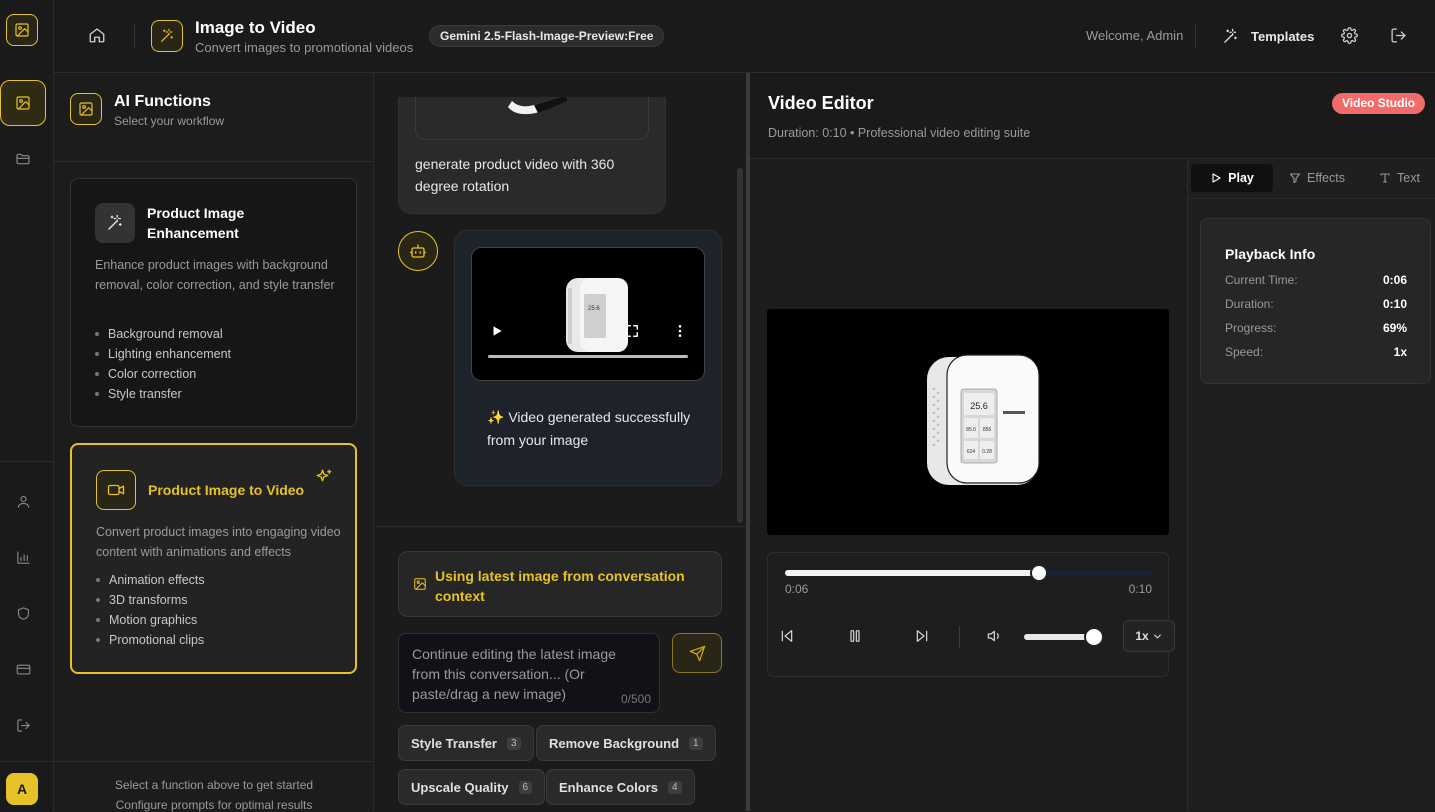 The width and height of the screenshot is (1435, 812). Describe the element at coordinates (163, 354) in the screenshot. I see `list-item: Lighting enhancement` at that location.